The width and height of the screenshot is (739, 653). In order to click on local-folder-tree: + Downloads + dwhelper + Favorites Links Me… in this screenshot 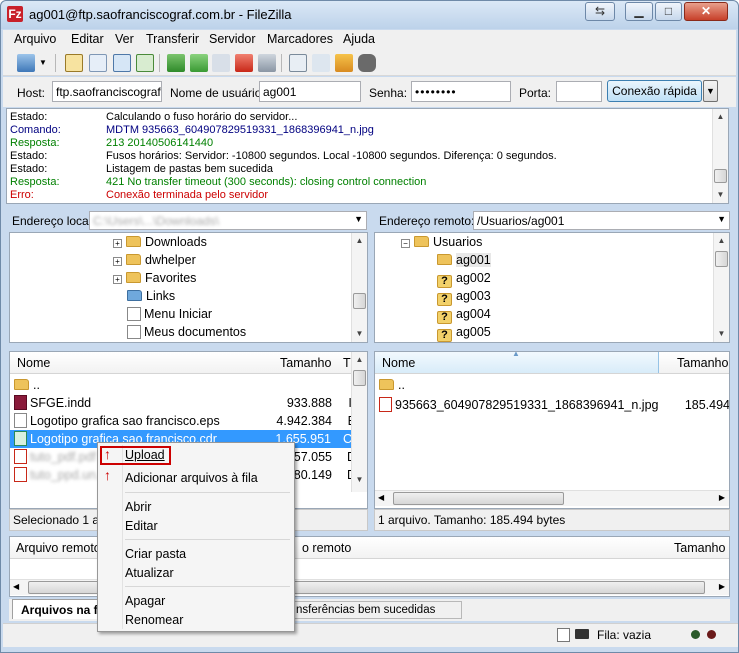, I will do `click(188, 287)`.